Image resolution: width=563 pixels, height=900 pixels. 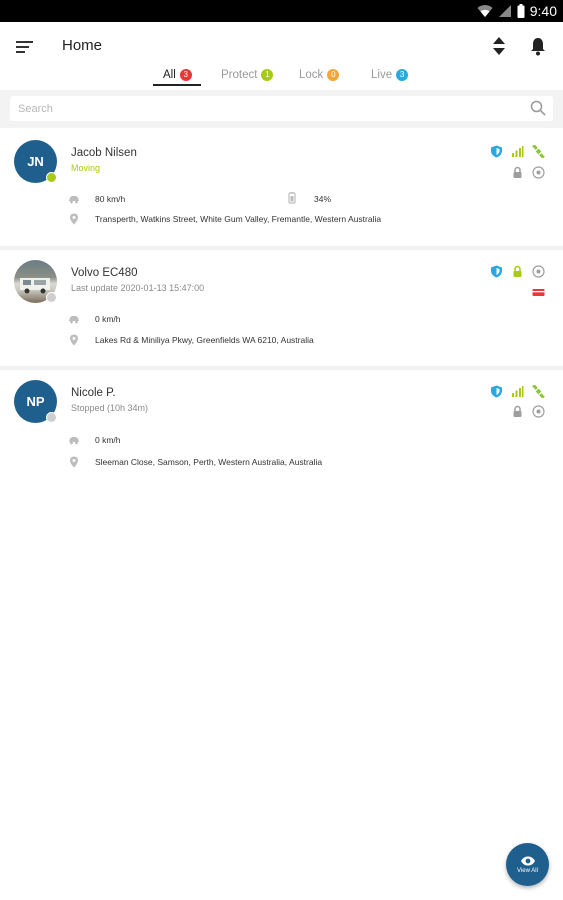 I want to click on search-input, so click(x=263, y=108).